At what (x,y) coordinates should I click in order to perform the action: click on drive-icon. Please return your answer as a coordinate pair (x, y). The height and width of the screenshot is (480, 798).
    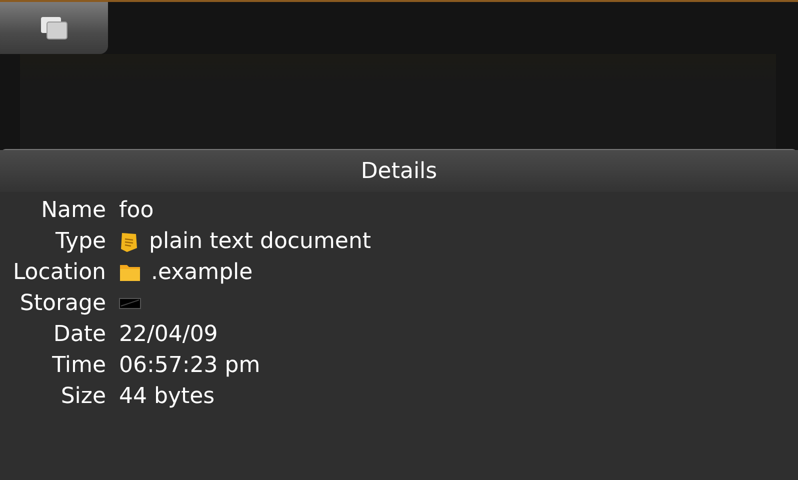
    Looking at the image, I should click on (130, 303).